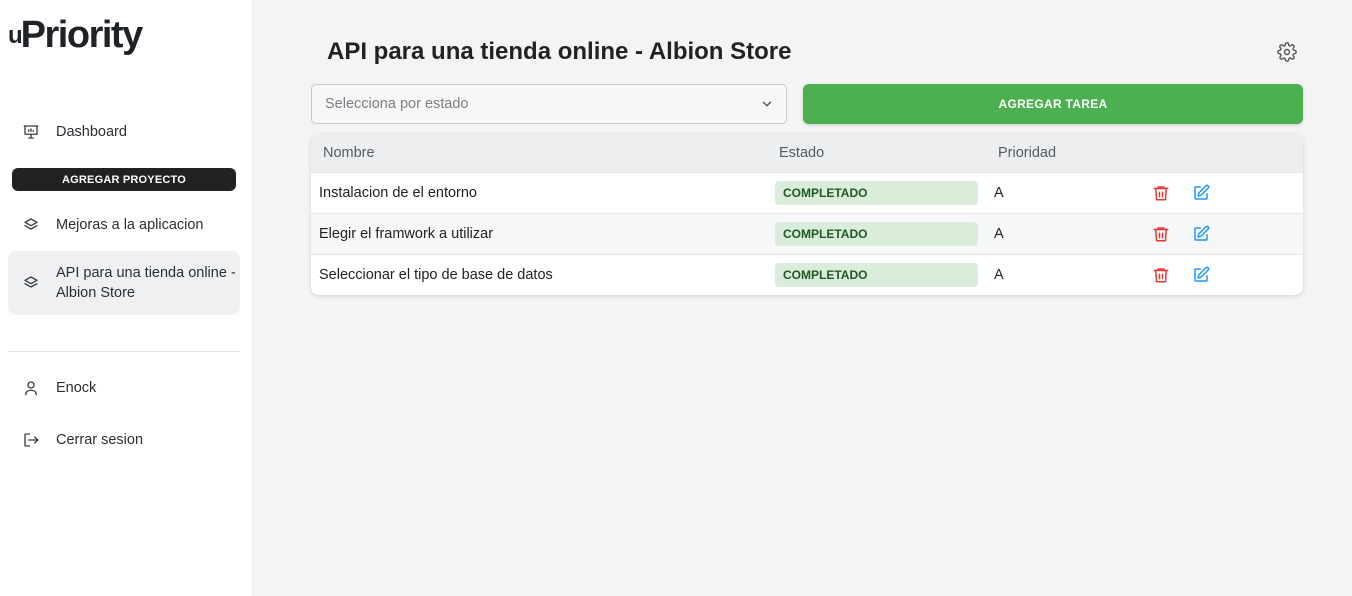 The image size is (1352, 596). What do you see at coordinates (31, 132) in the screenshot?
I see `presentation-board-icon` at bounding box center [31, 132].